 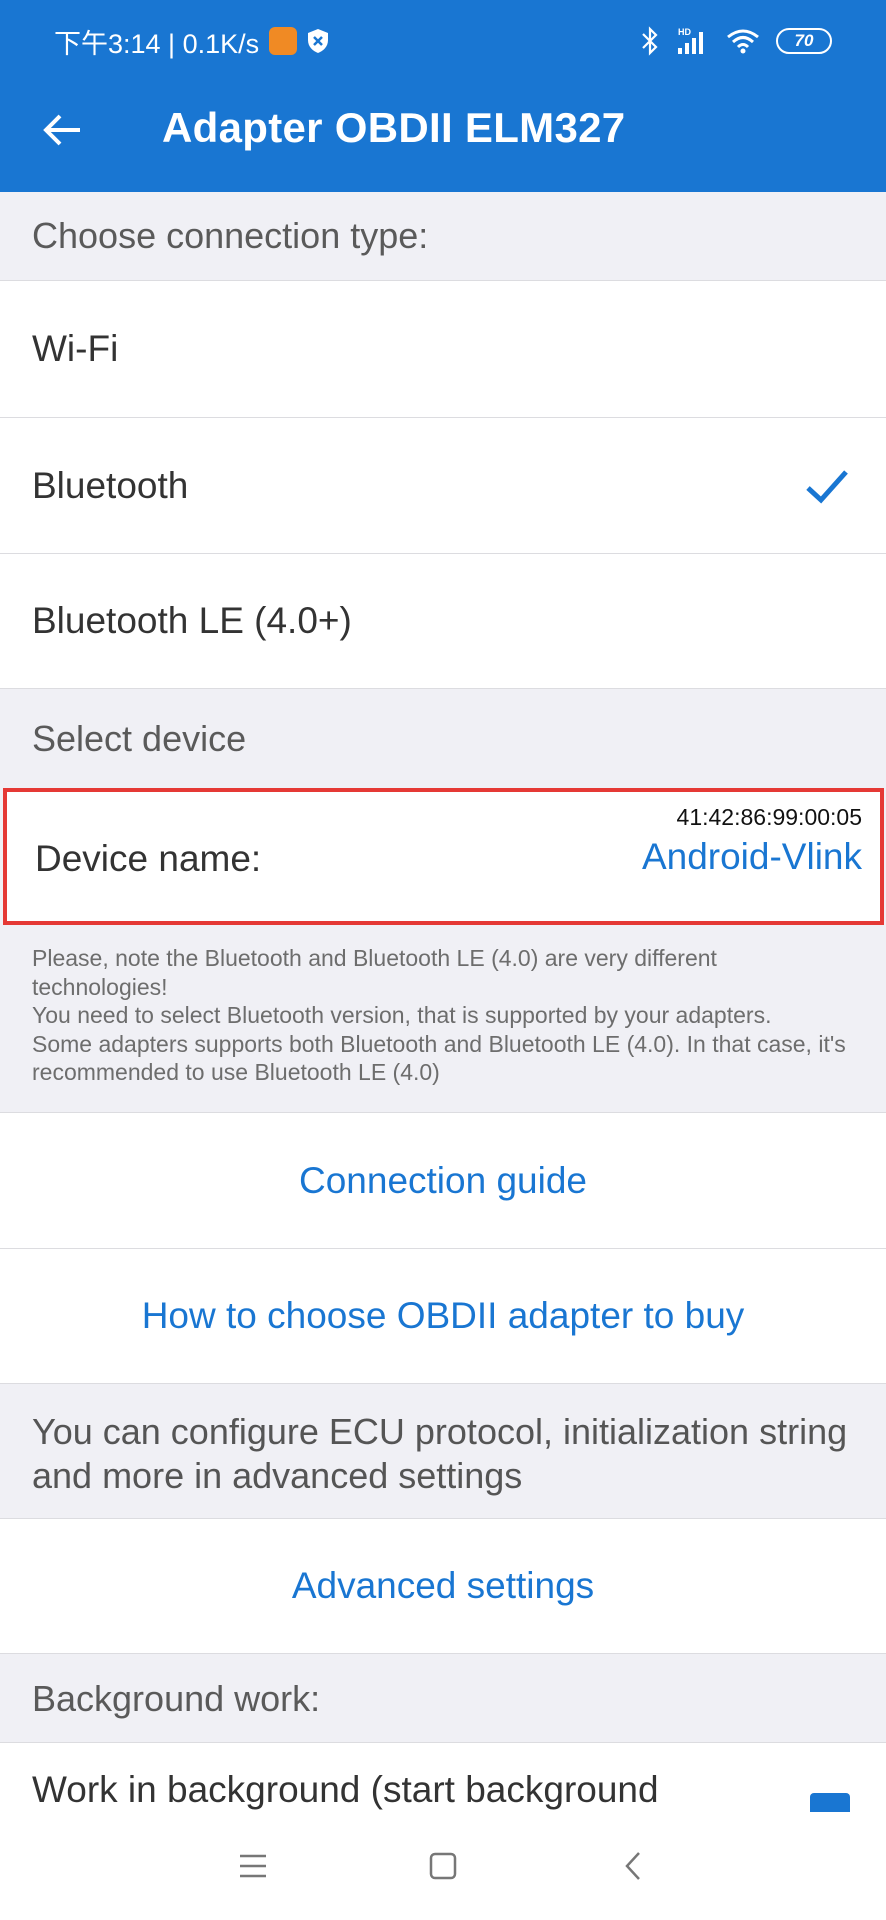 What do you see at coordinates (443, 485) in the screenshot?
I see `option-bluetooth: Bluetooth` at bounding box center [443, 485].